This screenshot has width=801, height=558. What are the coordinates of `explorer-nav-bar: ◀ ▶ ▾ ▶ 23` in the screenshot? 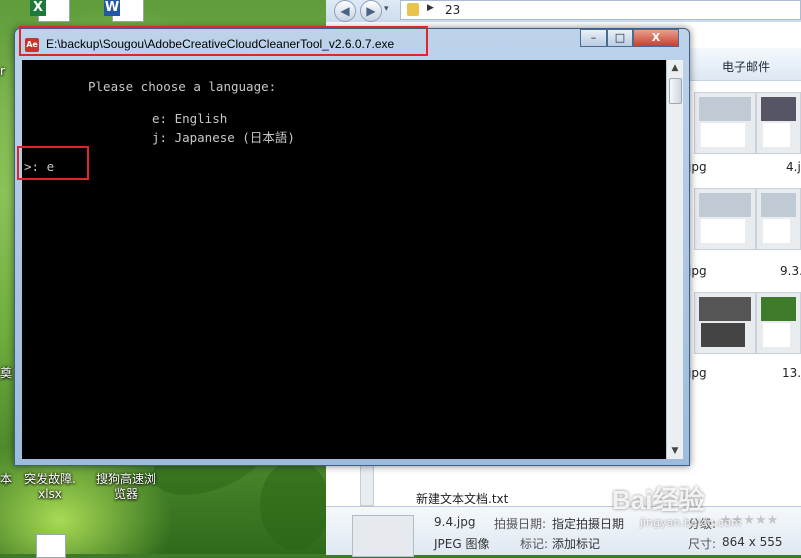 It's located at (563, 11).